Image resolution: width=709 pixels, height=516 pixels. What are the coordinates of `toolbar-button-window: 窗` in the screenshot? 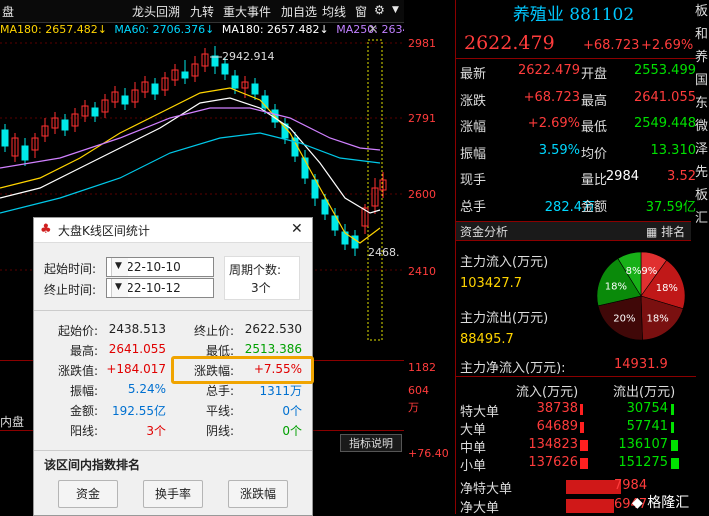 It's located at (361, 11).